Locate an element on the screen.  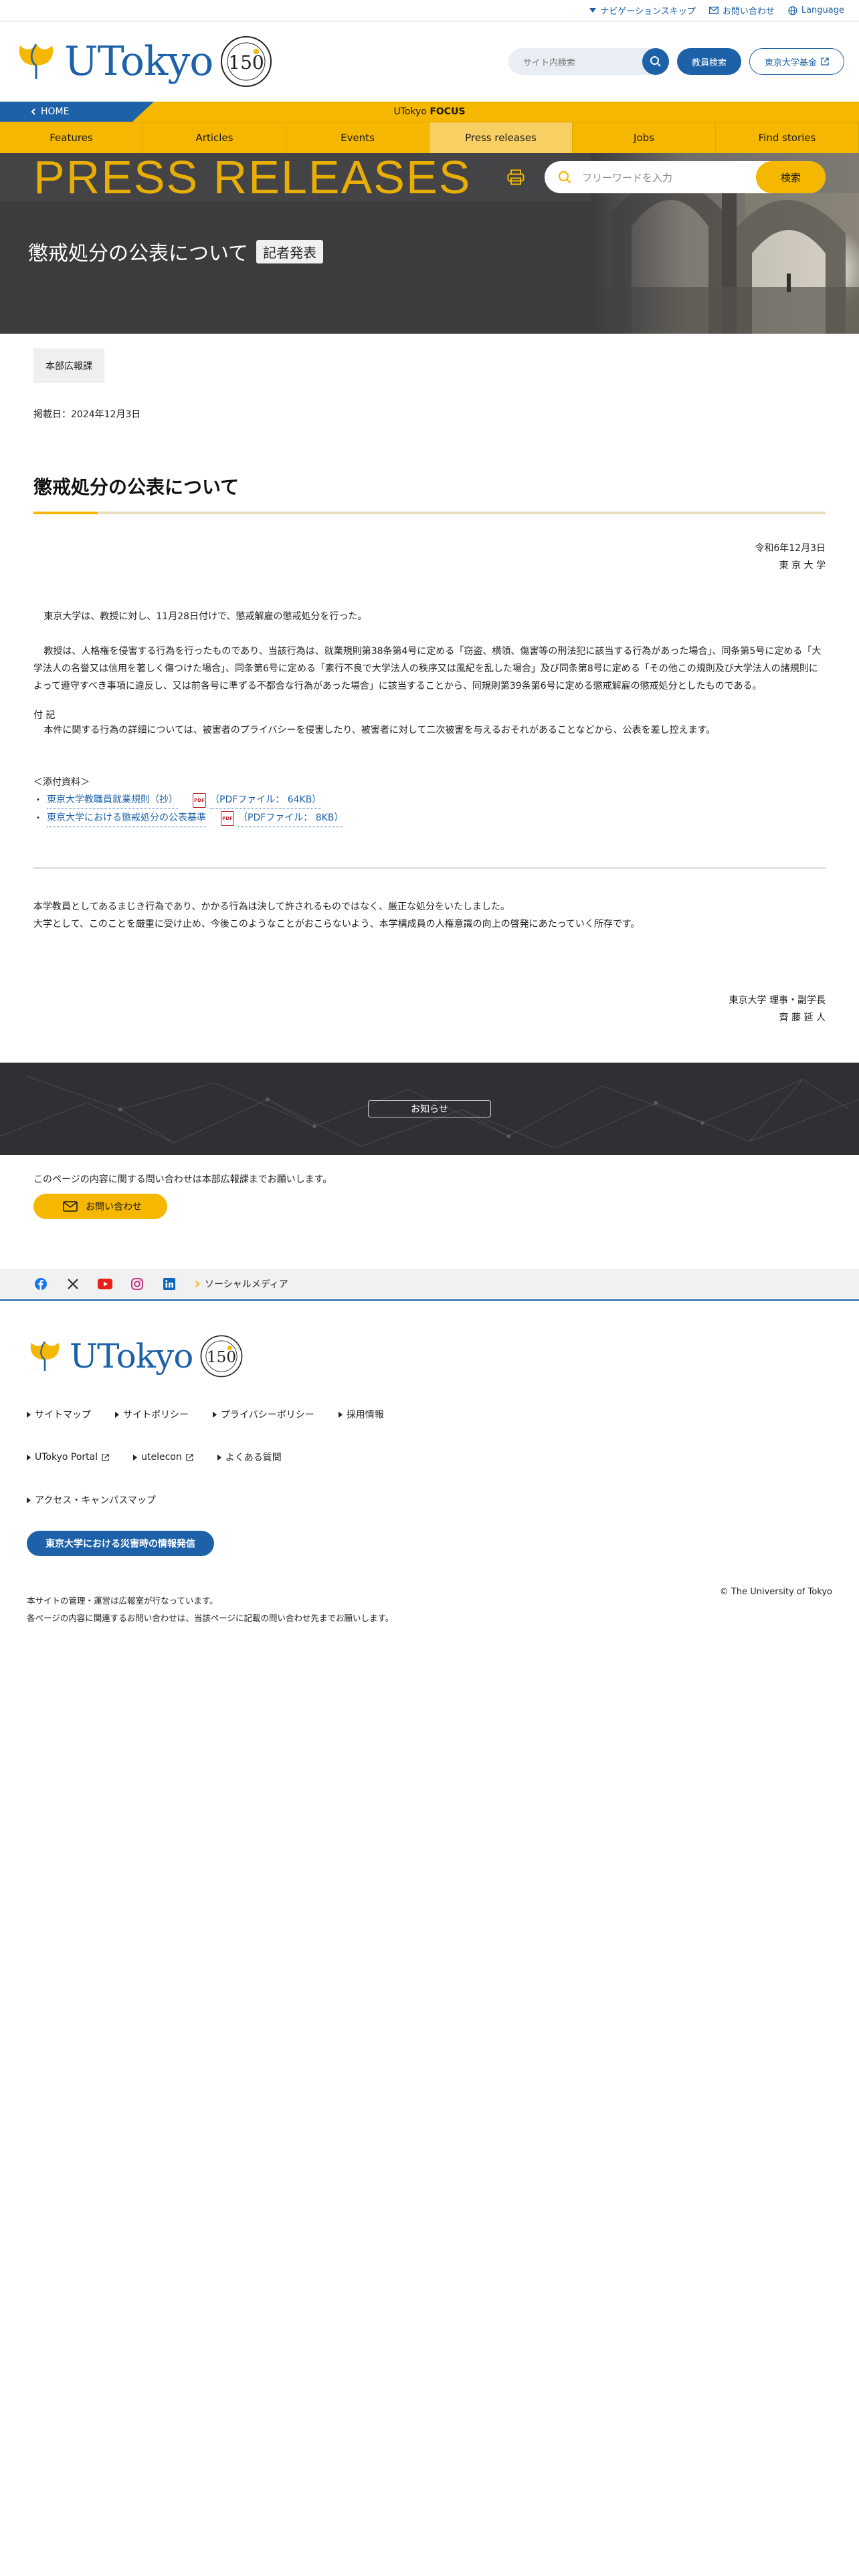
note-heading: 付 記 is located at coordinates (44, 716).